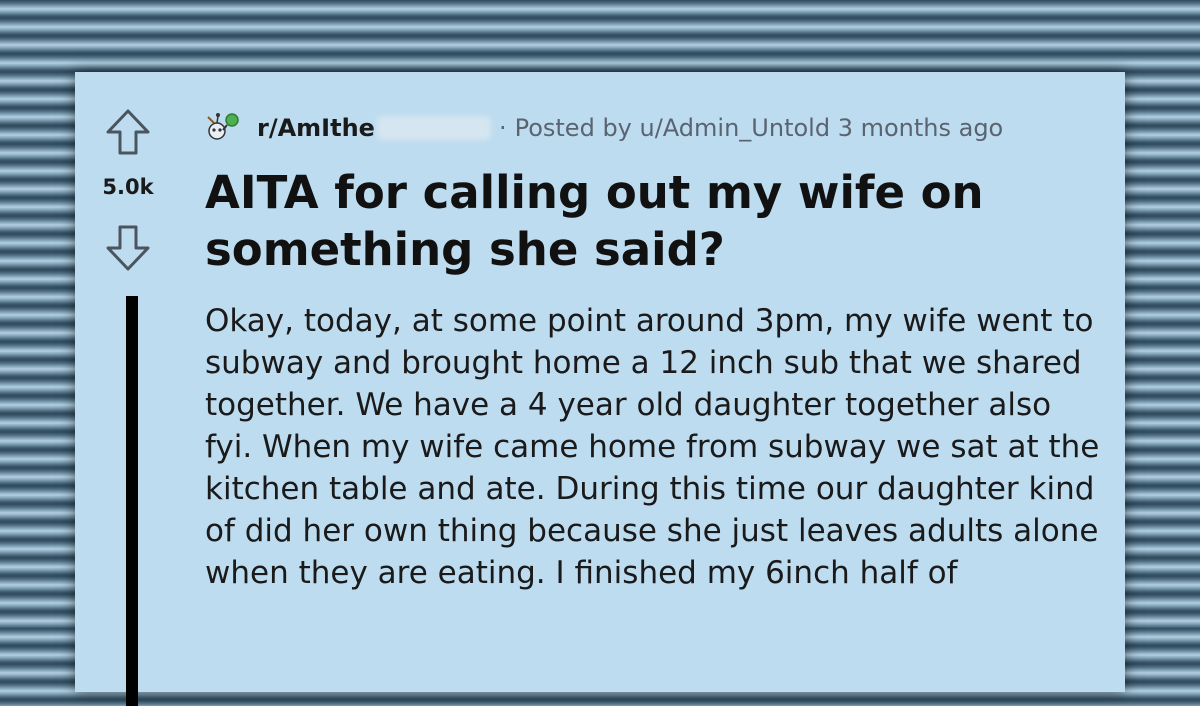 This screenshot has width=1200, height=706. I want to click on subreddit-name: r/AmIthe, so click(316, 128).